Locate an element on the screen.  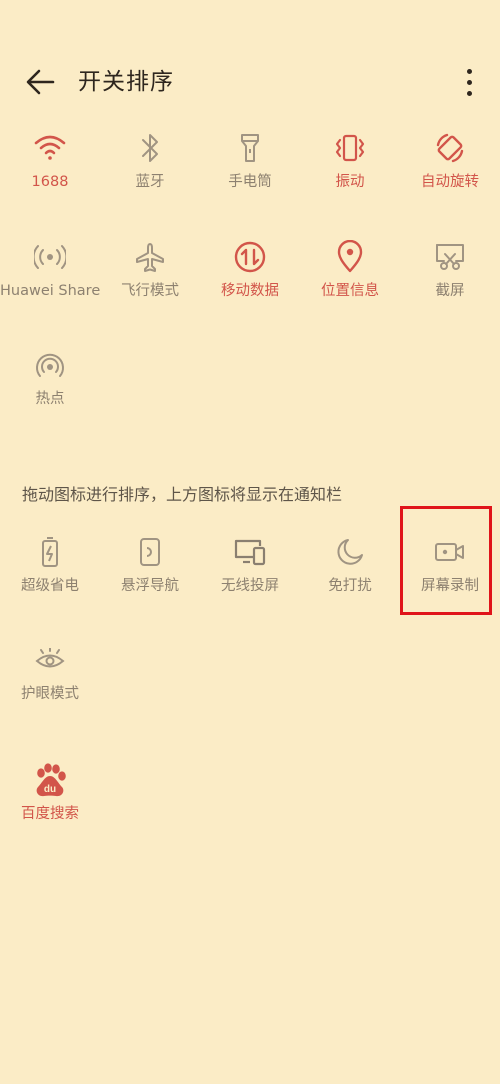
more-options-button is located at coordinates (469, 82).